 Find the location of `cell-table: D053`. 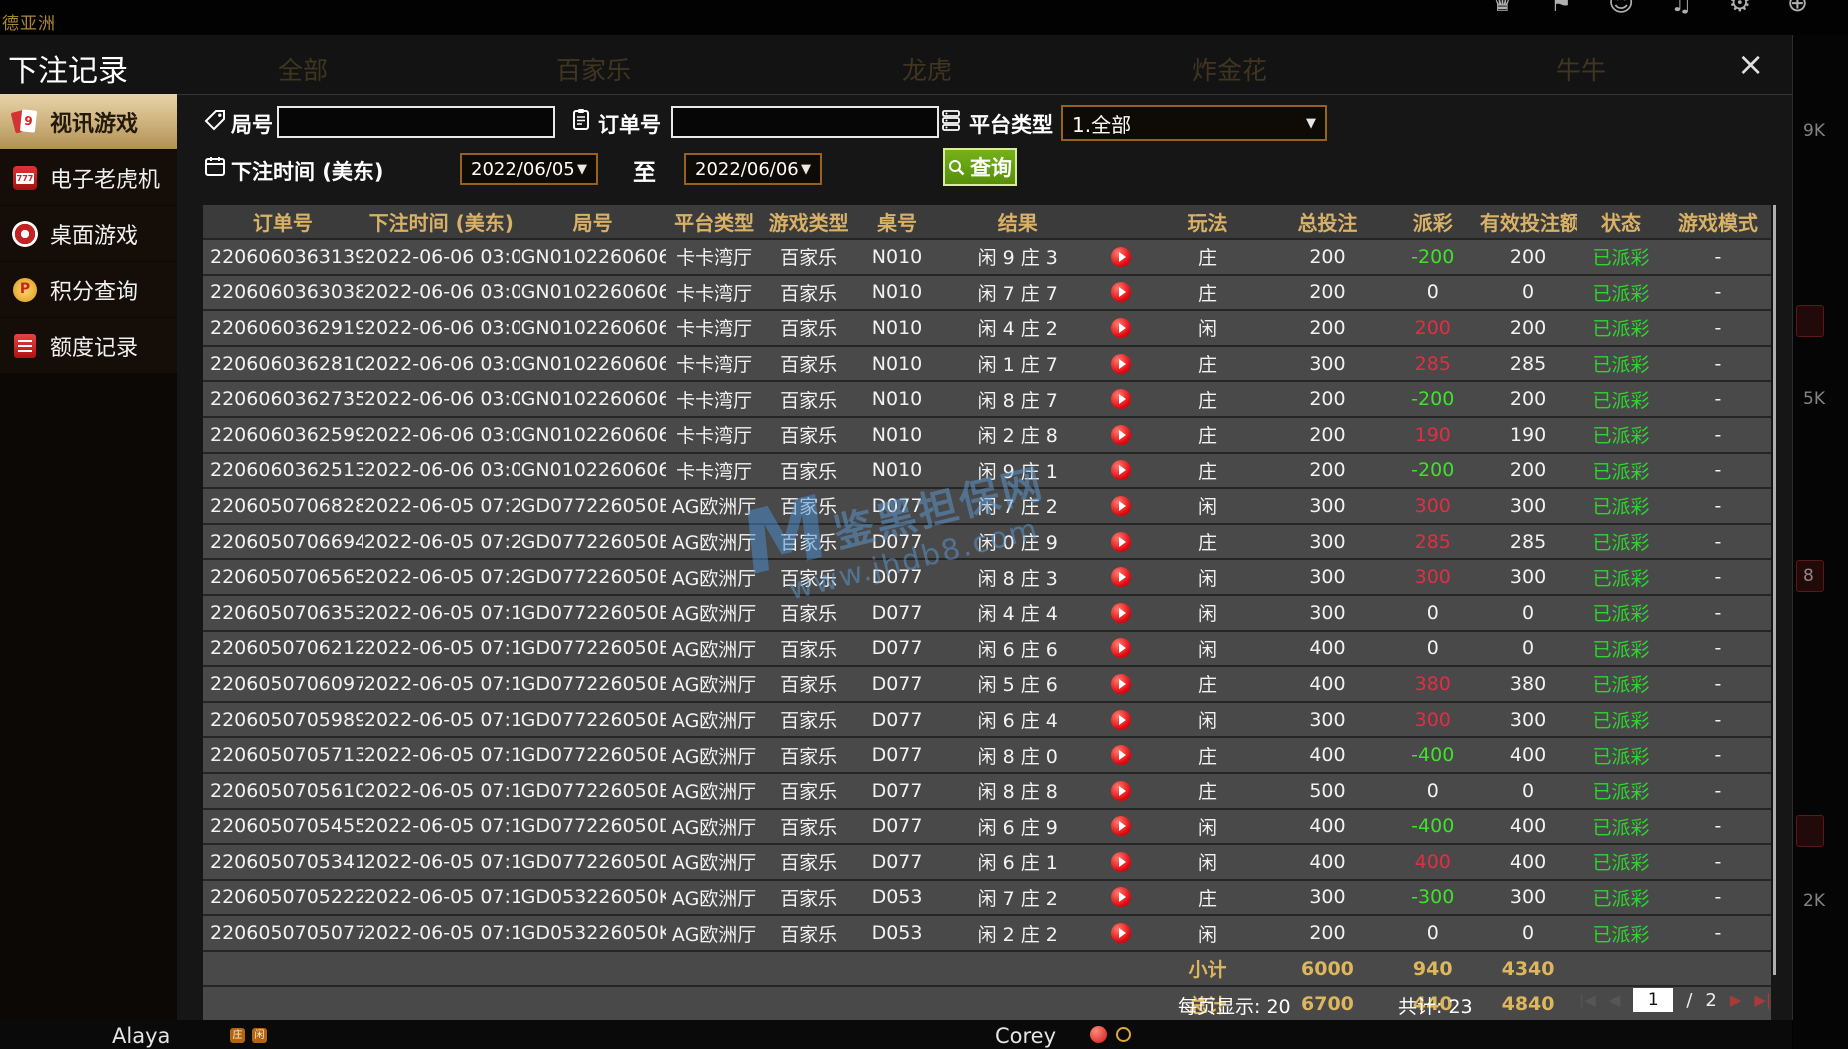

cell-table: D053 is located at coordinates (897, 898).